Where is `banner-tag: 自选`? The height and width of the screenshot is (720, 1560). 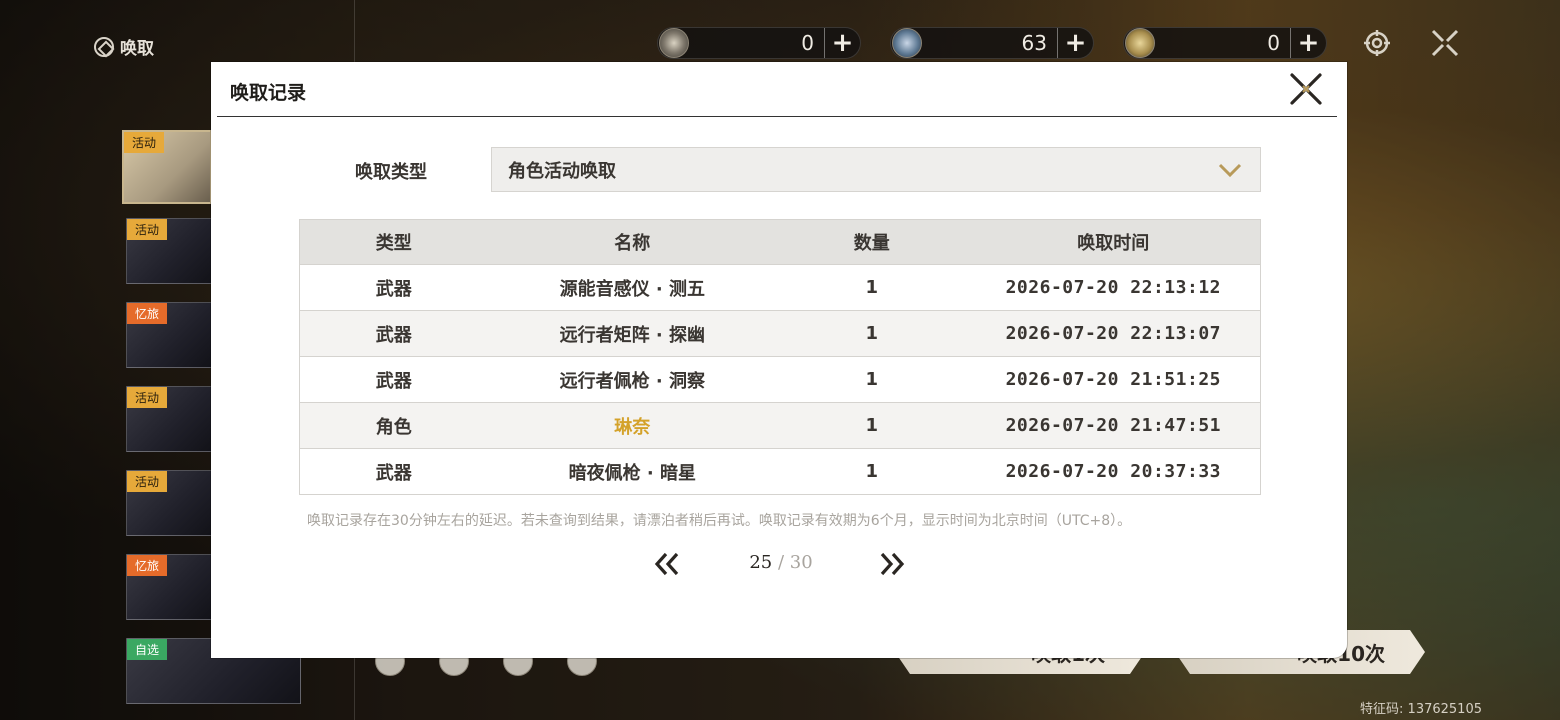
banner-tag: 自选 is located at coordinates (147, 649).